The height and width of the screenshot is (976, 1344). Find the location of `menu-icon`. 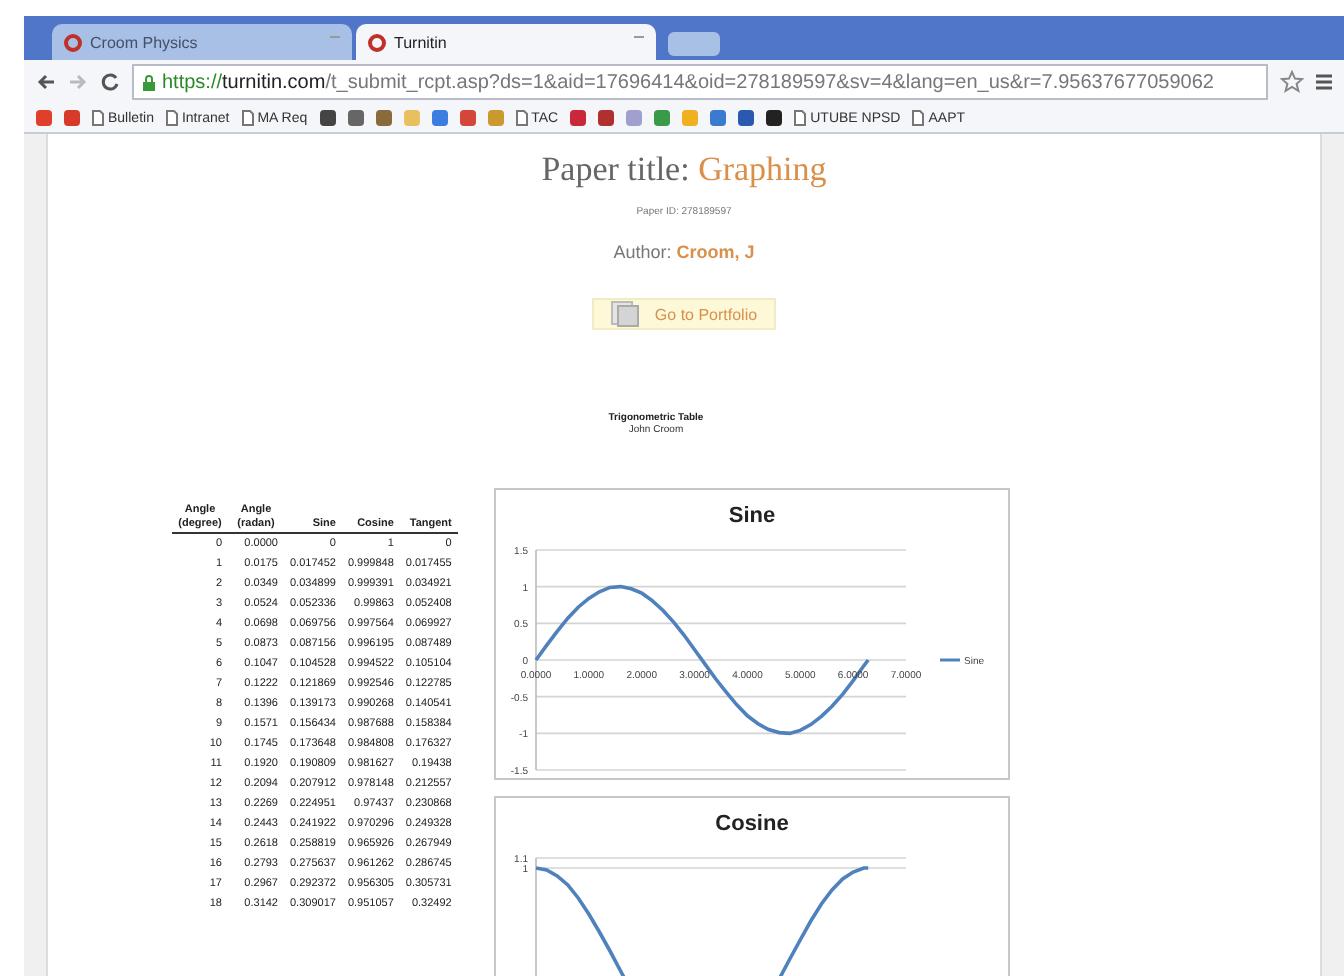

menu-icon is located at coordinates (1324, 82).